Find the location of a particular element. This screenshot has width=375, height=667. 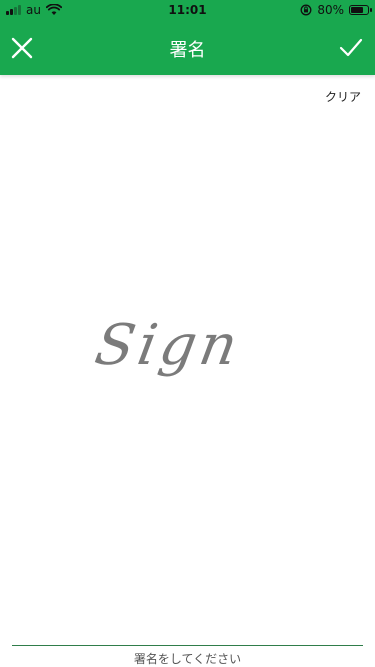

page-title: 署名 is located at coordinates (187, 50).